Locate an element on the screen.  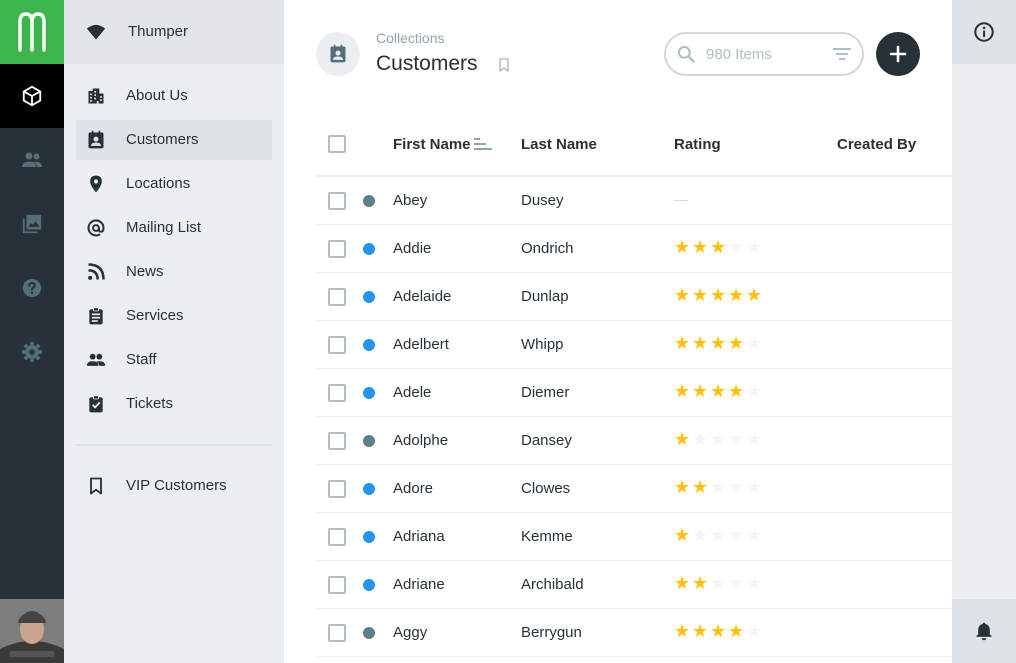
checklist-icon is located at coordinates (96, 404).